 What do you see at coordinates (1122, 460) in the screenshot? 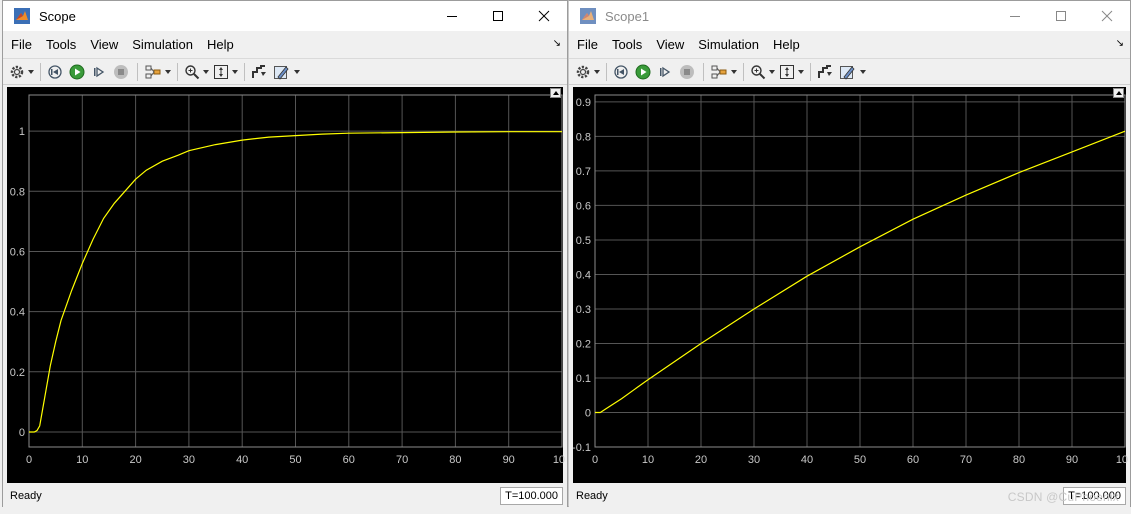
I see `x-tick-label: 100` at bounding box center [1122, 460].